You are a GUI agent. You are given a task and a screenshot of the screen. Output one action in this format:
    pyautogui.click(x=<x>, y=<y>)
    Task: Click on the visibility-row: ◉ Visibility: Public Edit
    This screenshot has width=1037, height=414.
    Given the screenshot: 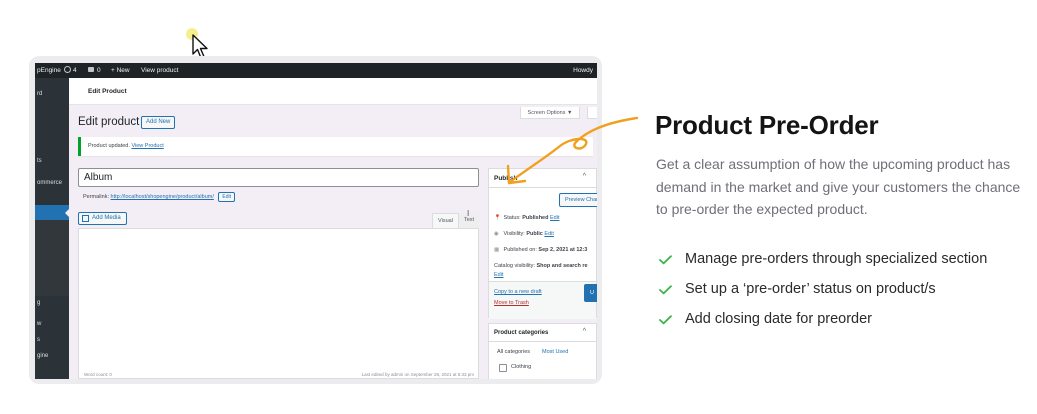 What is the action you would take?
    pyautogui.click(x=524, y=234)
    